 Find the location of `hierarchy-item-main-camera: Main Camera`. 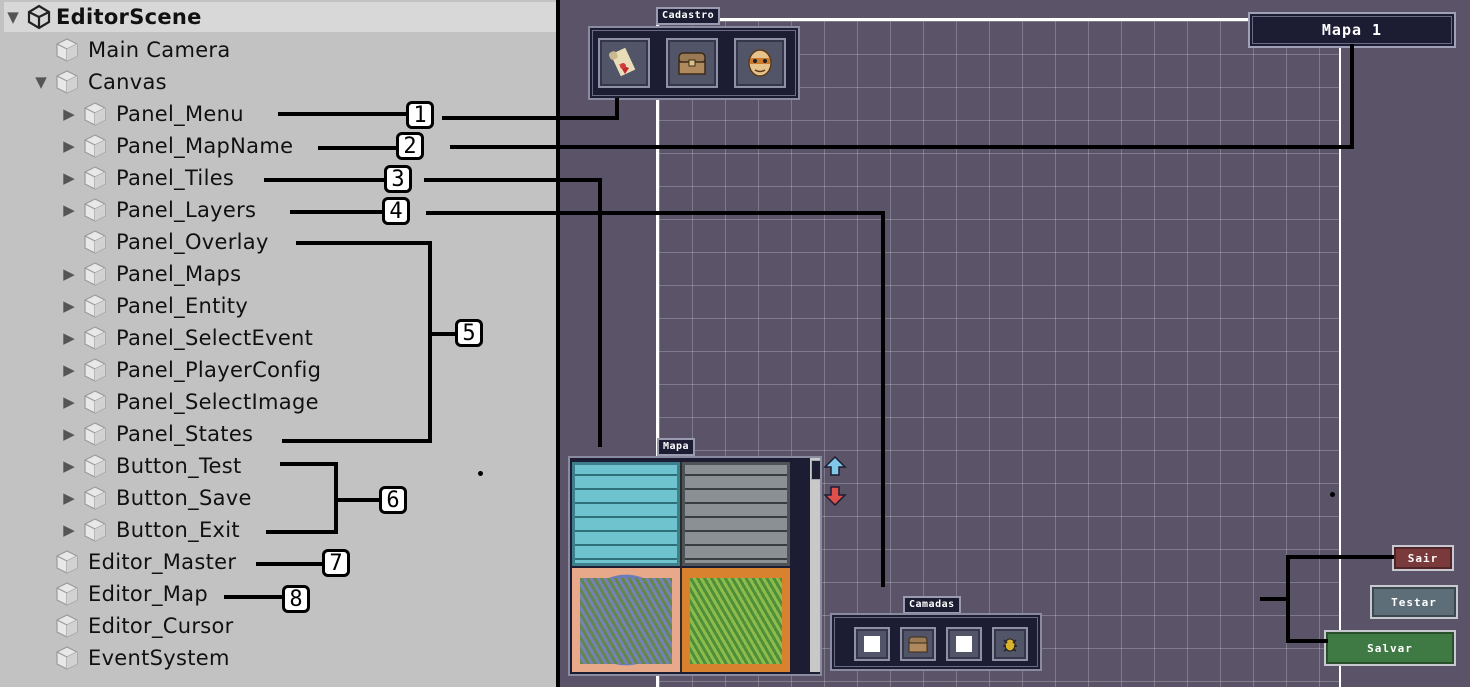

hierarchy-item-main-camera: Main Camera is located at coordinates (131, 50).